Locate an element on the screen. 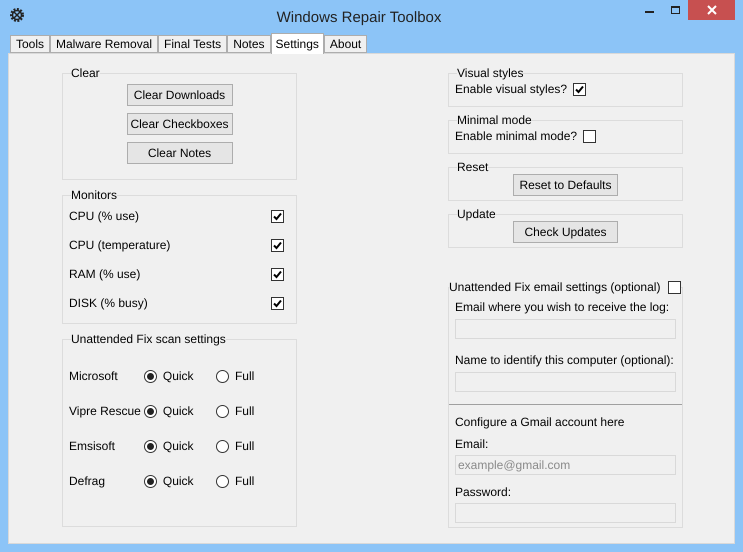 The height and width of the screenshot is (552, 743). option-label: Enable visual styles? is located at coordinates (511, 89).